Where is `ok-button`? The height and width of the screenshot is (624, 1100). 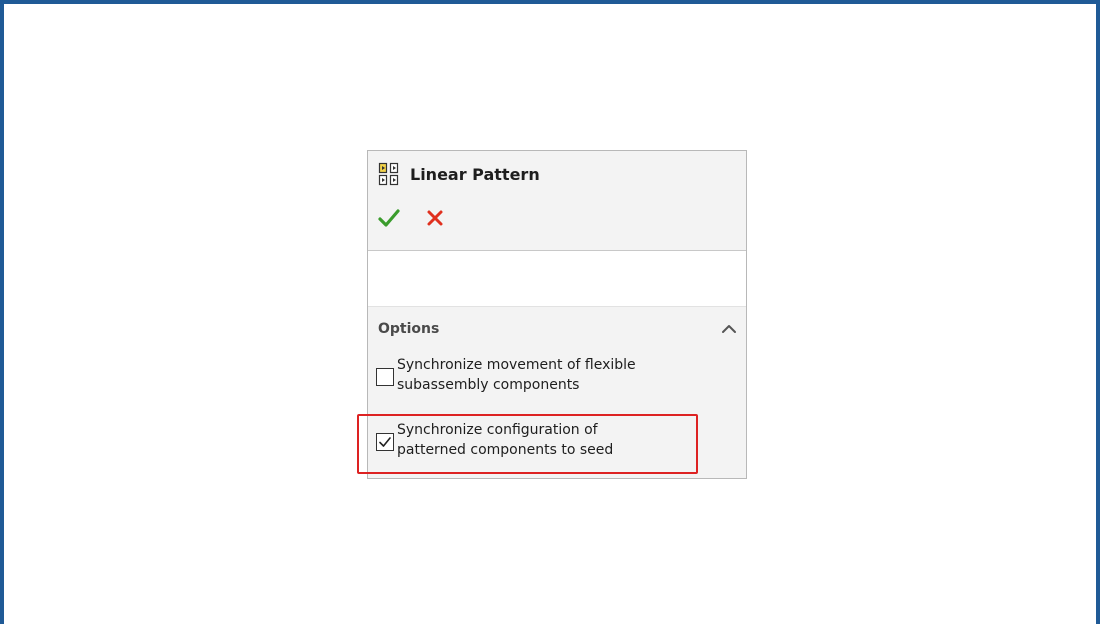
ok-button is located at coordinates (389, 220).